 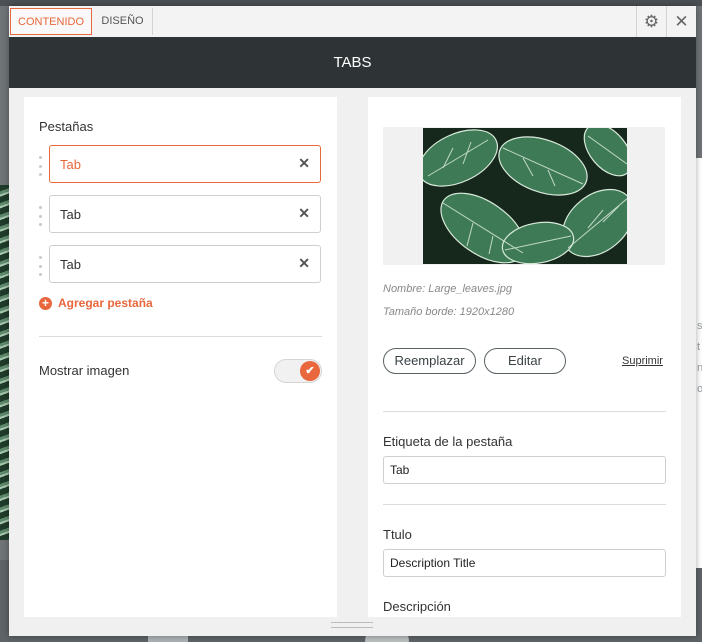 What do you see at coordinates (105, 303) in the screenshot?
I see `add-tab-label: Agregar pestaña` at bounding box center [105, 303].